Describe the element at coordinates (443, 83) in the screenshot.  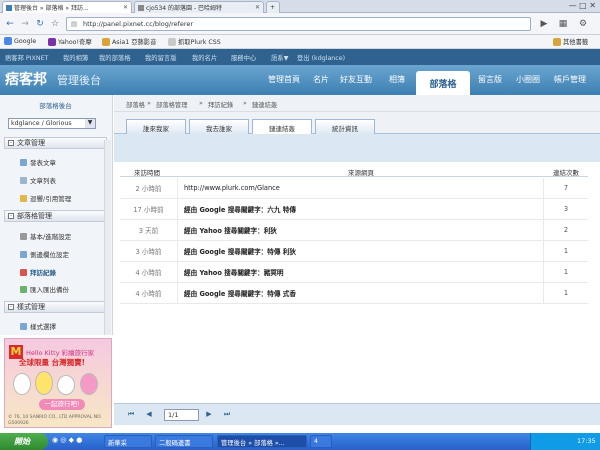
I see `menu-item-active: 部落格` at that location.